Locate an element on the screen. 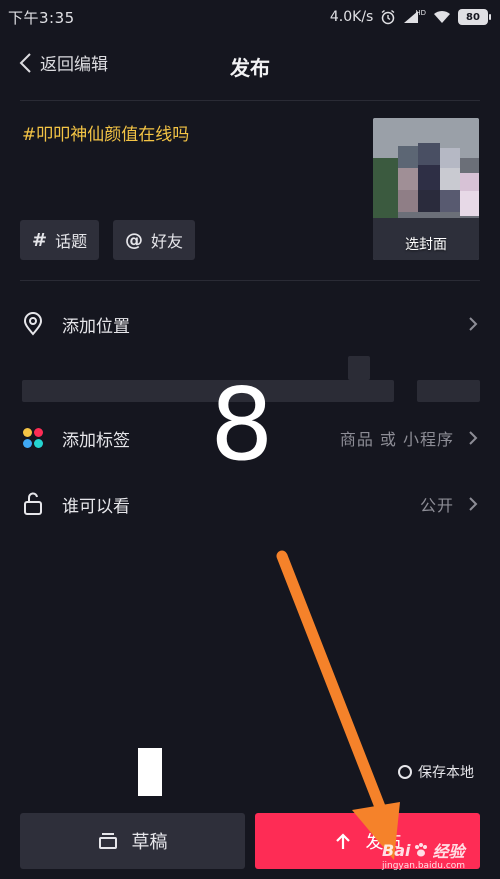 The width and height of the screenshot is (500, 879). battery-indicator: 80 is located at coordinates (474, 17).